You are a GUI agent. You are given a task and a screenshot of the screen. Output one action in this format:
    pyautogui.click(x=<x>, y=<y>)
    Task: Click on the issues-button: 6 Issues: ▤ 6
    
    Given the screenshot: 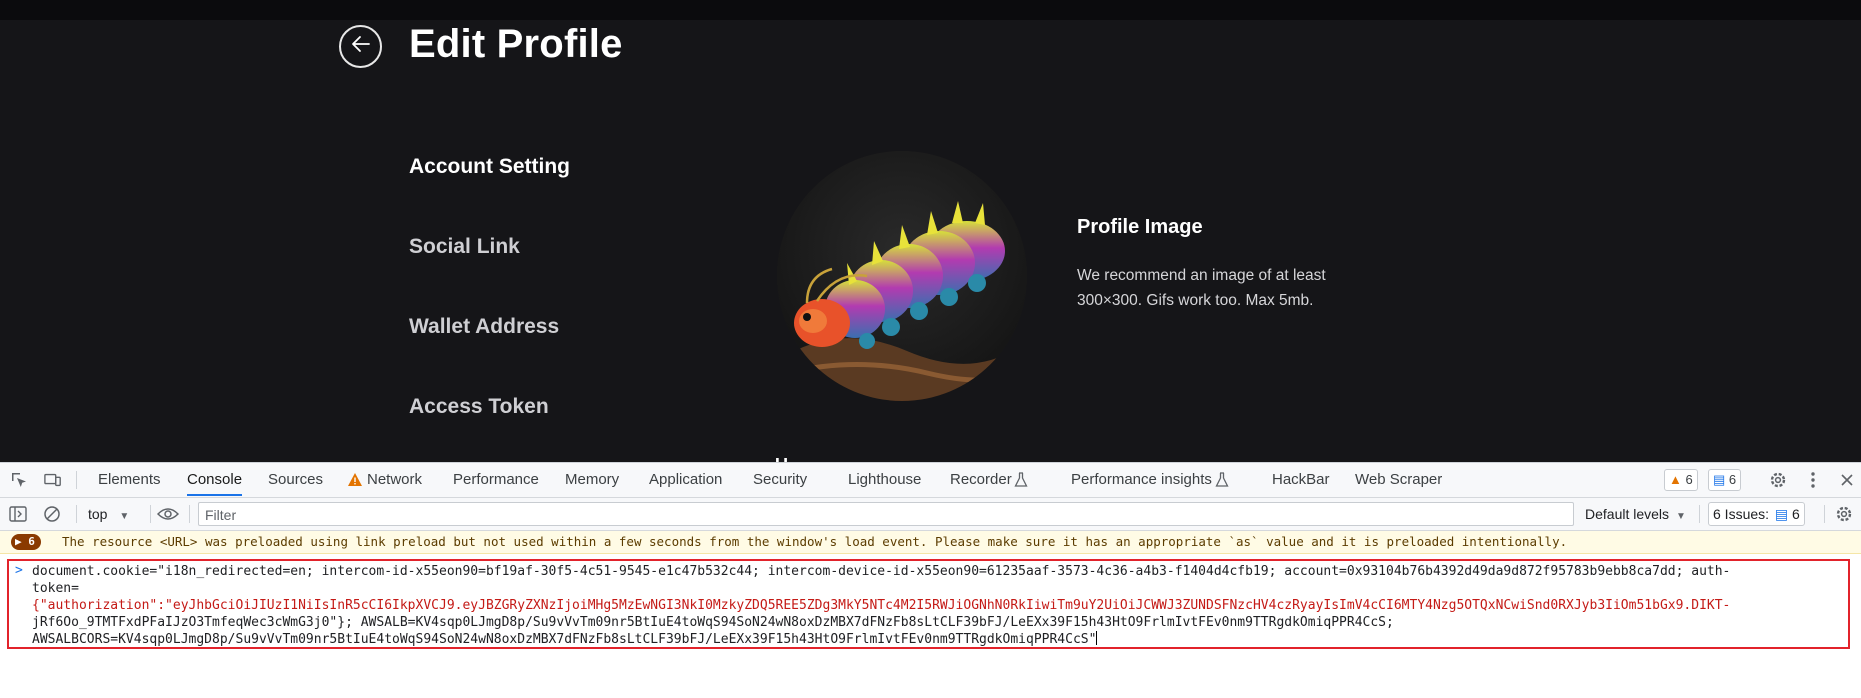 What is the action you would take?
    pyautogui.click(x=1756, y=514)
    